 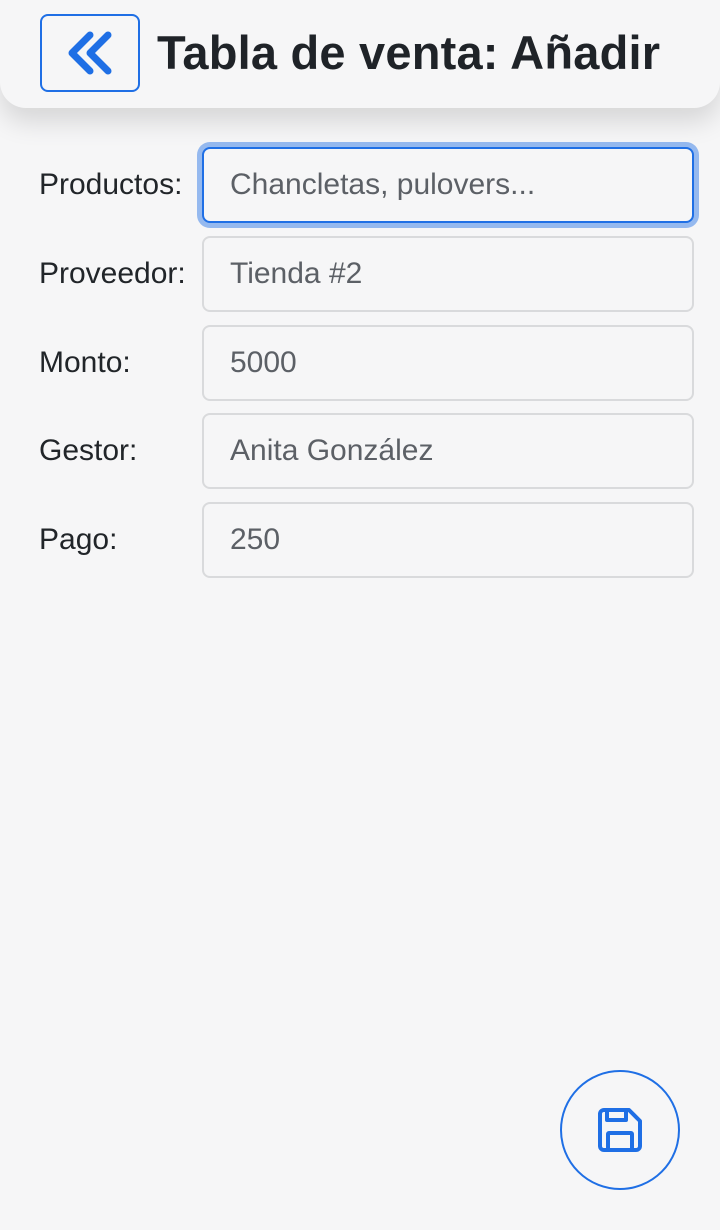 I want to click on proveedor-input, so click(x=448, y=274).